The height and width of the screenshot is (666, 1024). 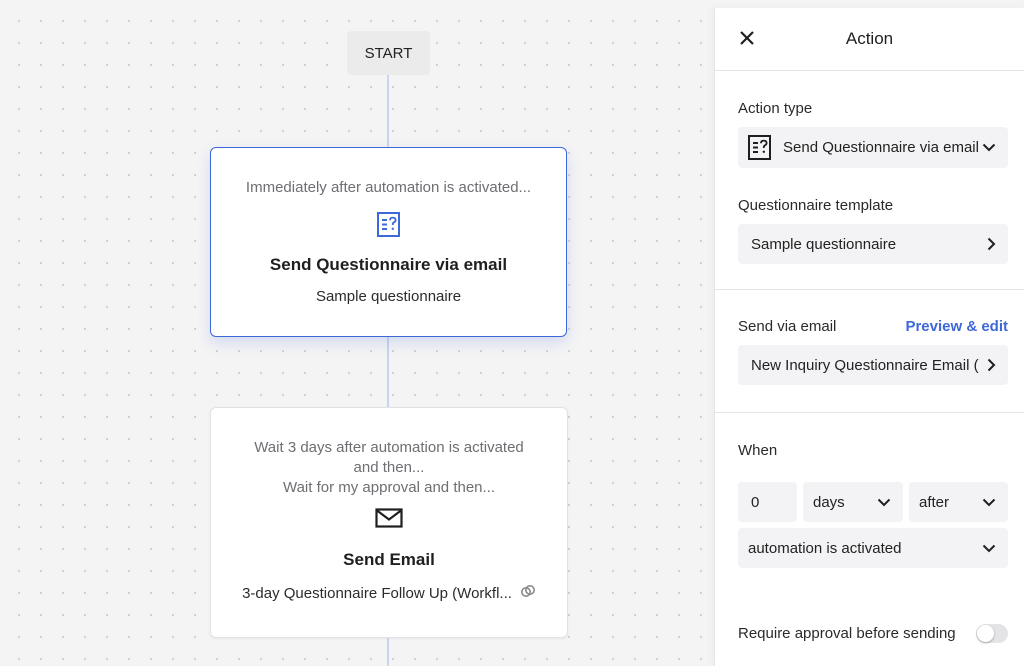 I want to click on toggle-knob, so click(x=985, y=633).